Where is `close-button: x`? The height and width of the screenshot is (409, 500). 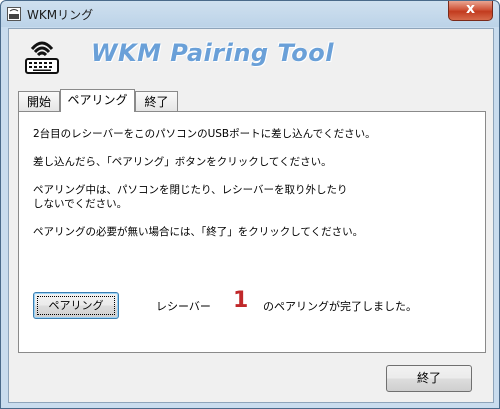 close-button: x is located at coordinates (470, 11).